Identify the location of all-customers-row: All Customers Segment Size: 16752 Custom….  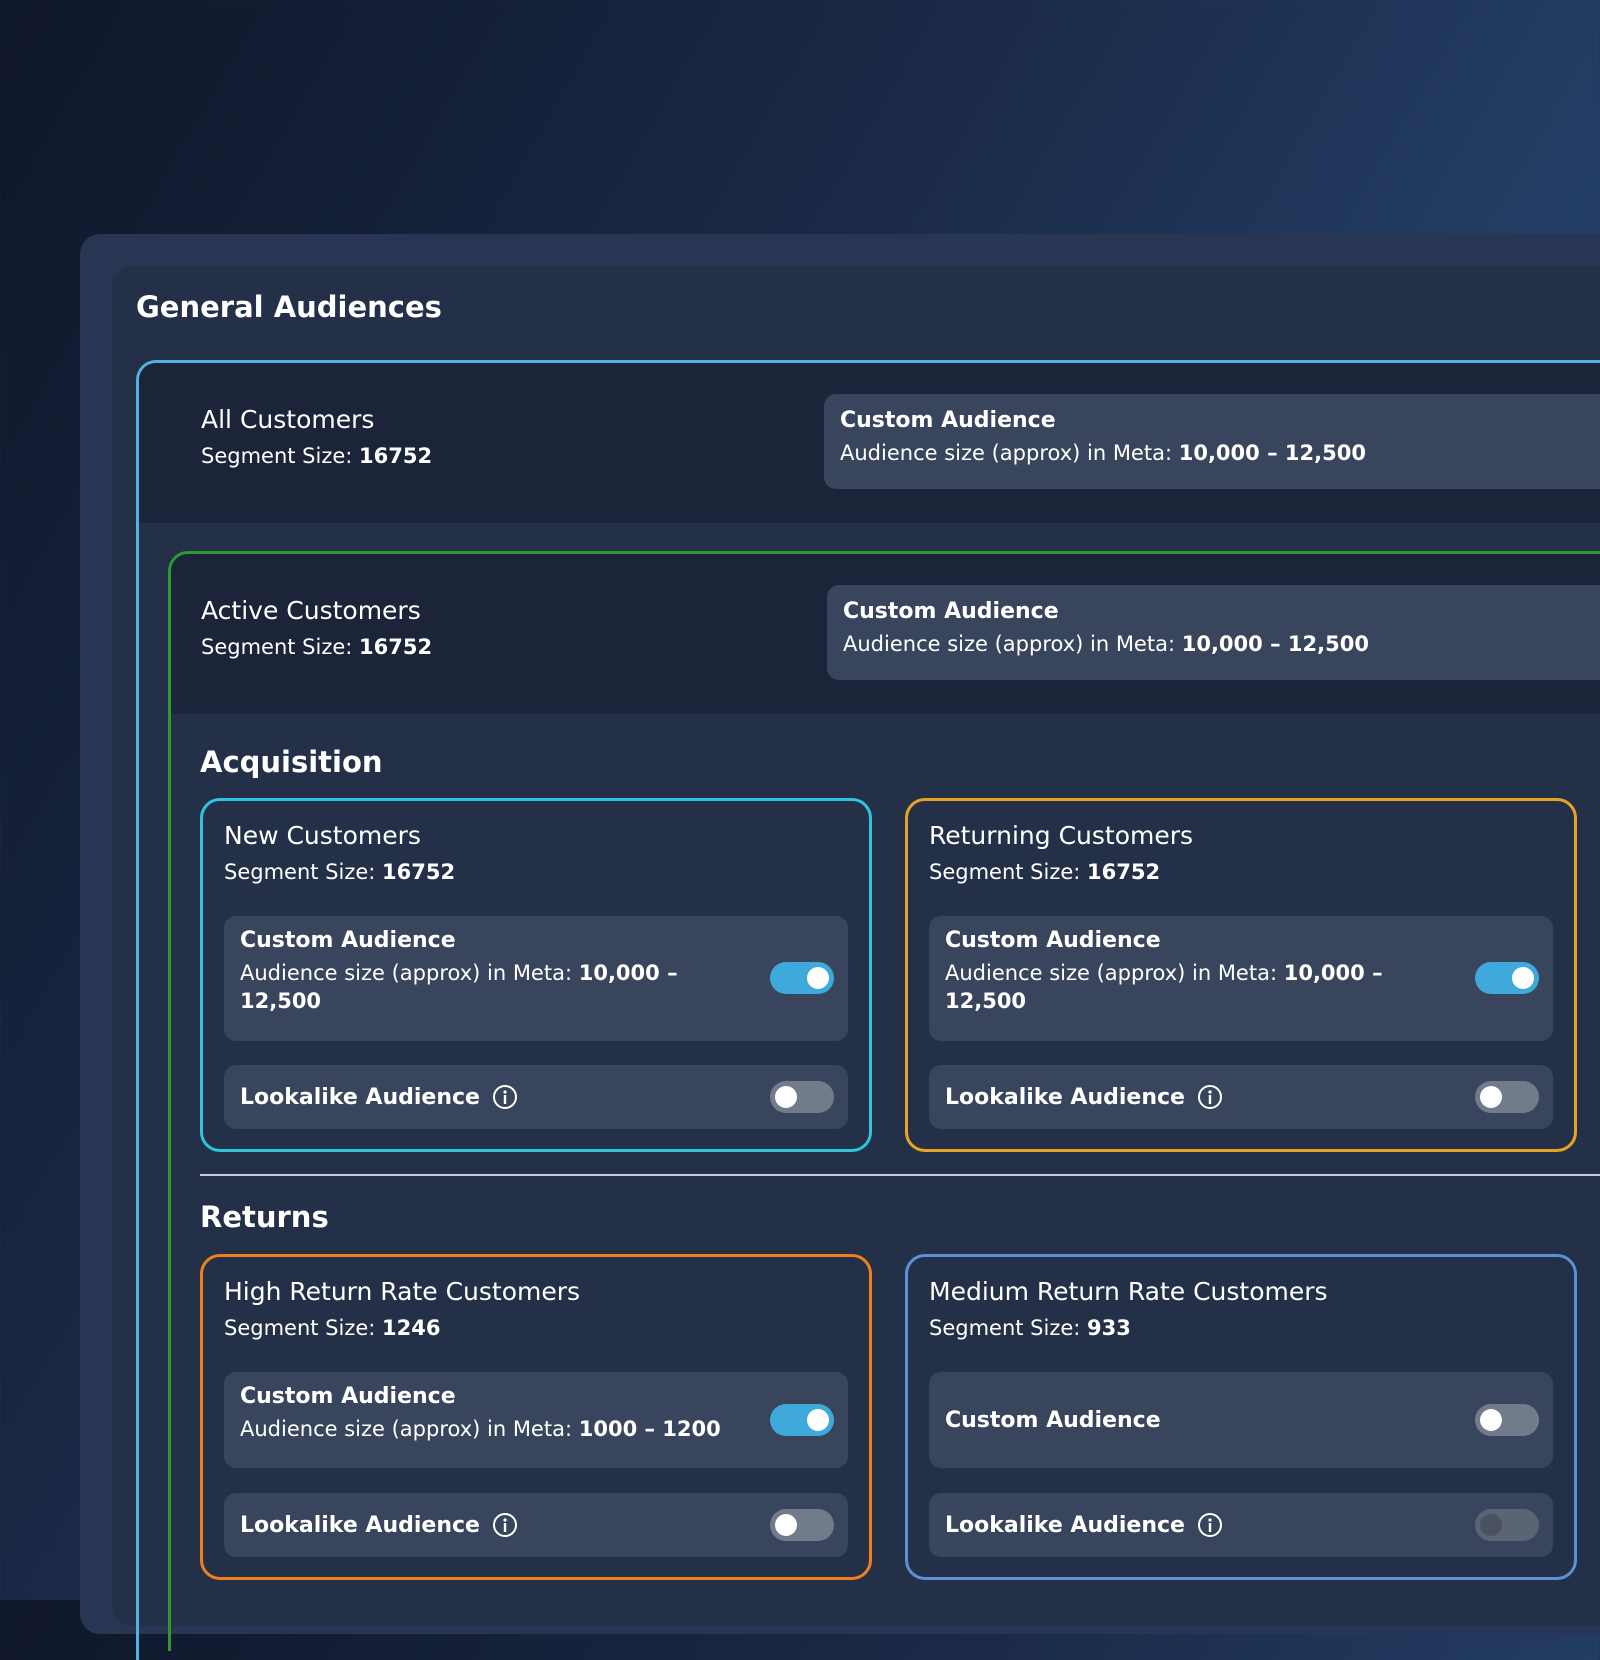
(869, 443).